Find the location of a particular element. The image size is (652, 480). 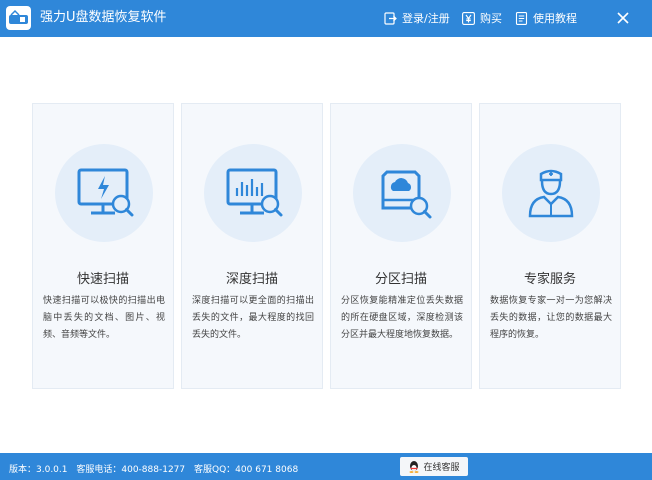

partition-scan-icon-circle is located at coordinates (402, 193).